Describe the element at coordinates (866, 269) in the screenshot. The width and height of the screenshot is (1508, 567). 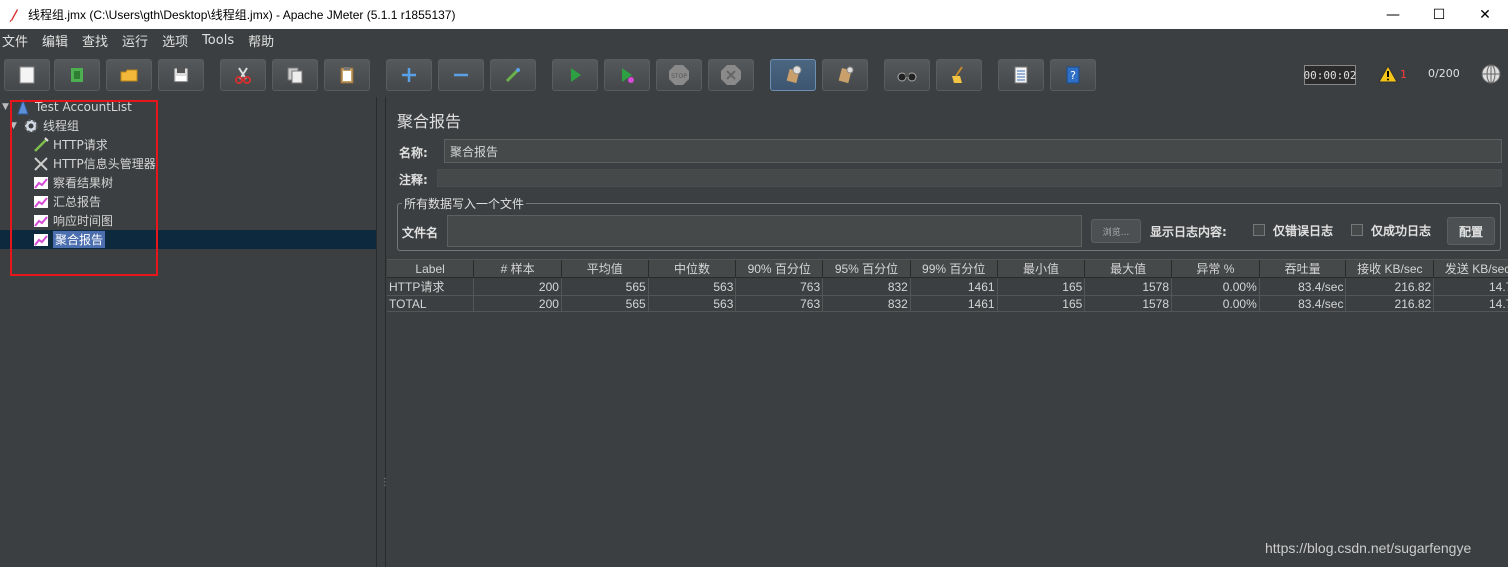
I see `column-header: 95% 百分位` at that location.